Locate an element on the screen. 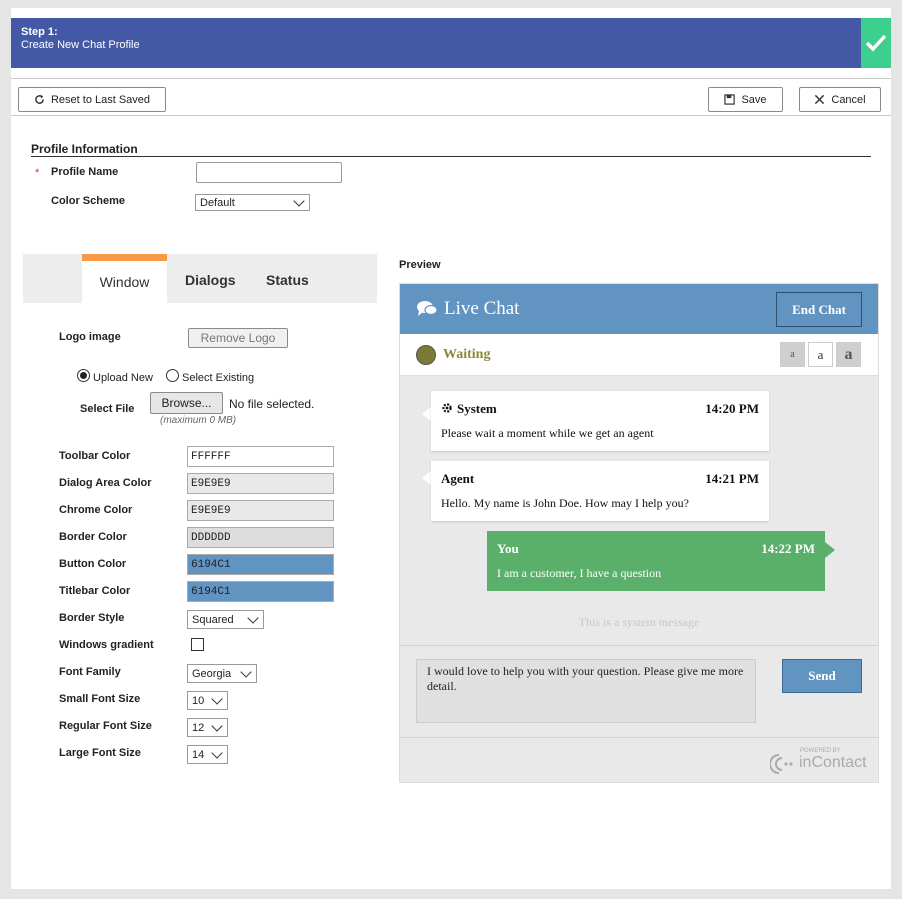 The height and width of the screenshot is (899, 902). upload-new-radio is located at coordinates (83, 375).